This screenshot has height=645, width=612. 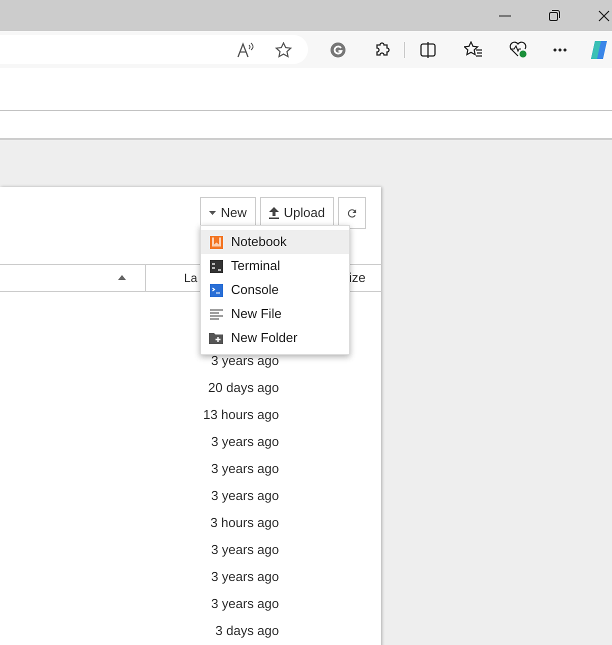 What do you see at coordinates (600, 50) in the screenshot?
I see `copilot-icon` at bounding box center [600, 50].